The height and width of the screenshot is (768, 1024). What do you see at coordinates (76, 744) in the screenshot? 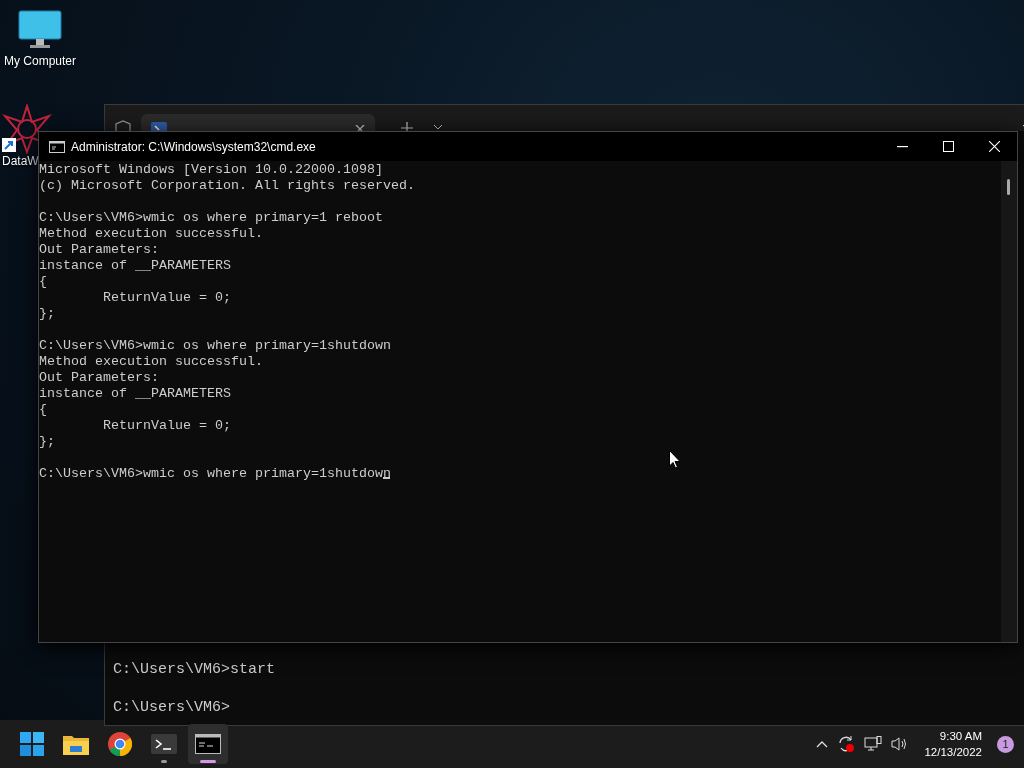
I see `folder-icon` at bounding box center [76, 744].